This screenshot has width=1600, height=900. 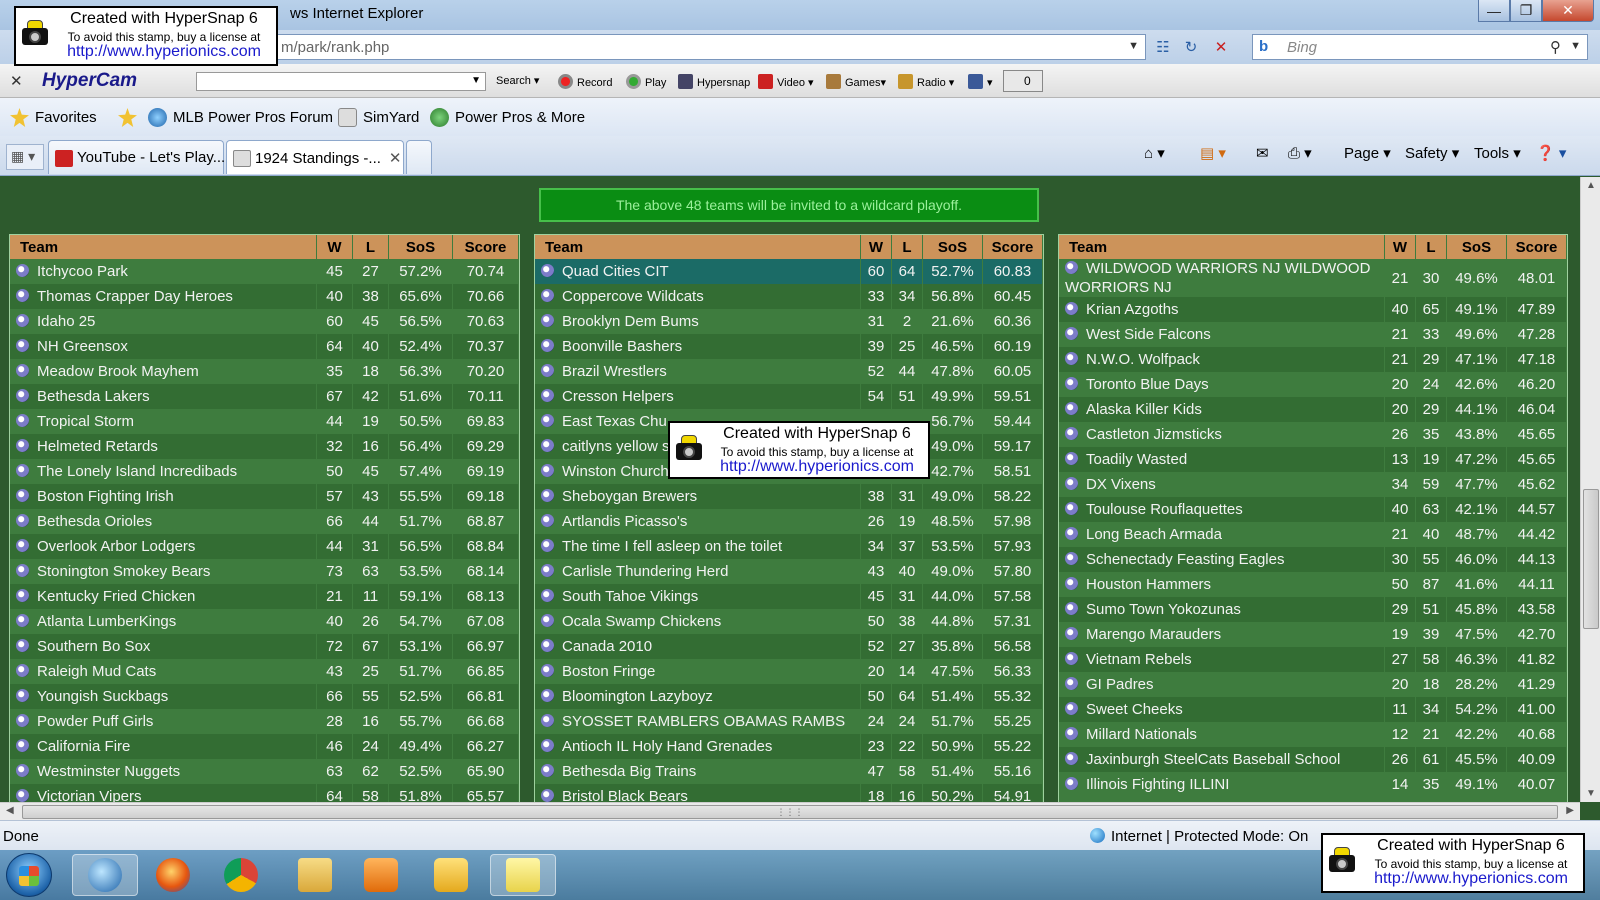 What do you see at coordinates (698, 396) in the screenshot?
I see `team-cell: Cresson Helpers` at bounding box center [698, 396].